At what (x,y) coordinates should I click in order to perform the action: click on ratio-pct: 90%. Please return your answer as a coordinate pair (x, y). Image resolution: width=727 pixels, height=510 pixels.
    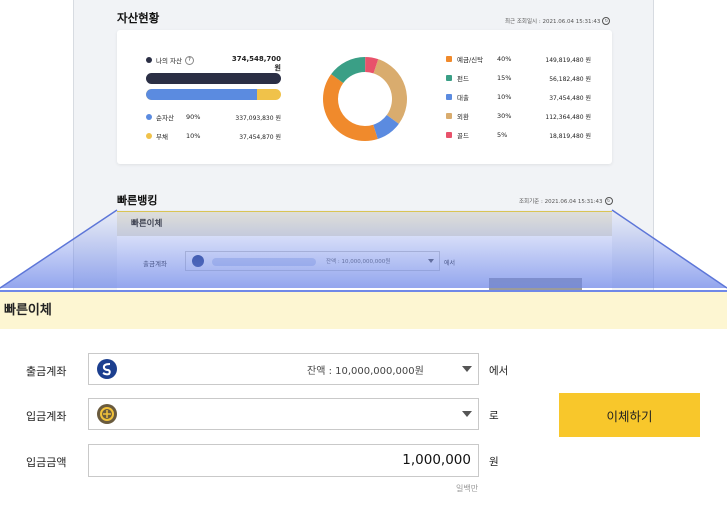
    Looking at the image, I should click on (193, 117).